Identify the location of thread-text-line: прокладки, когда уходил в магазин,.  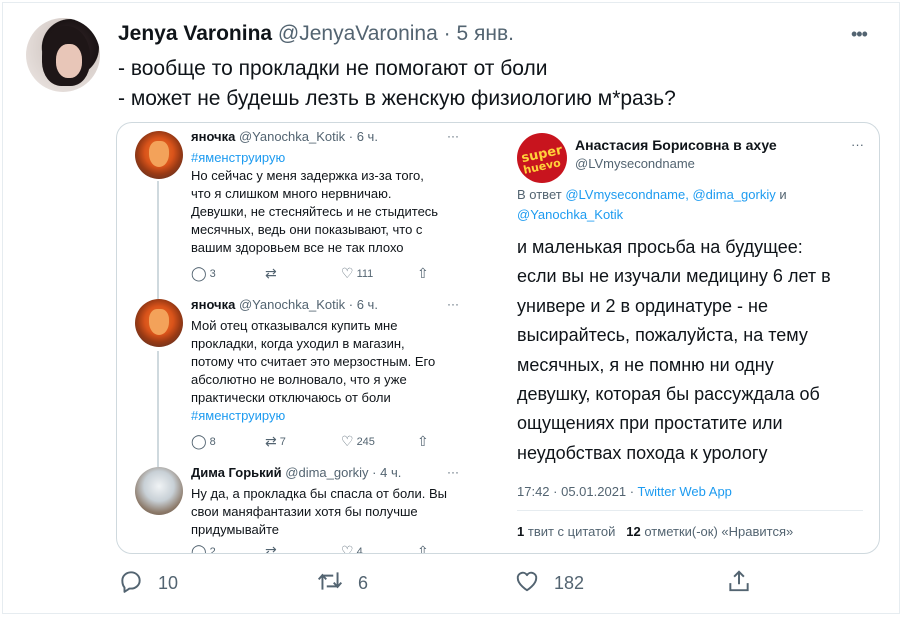
(298, 343).